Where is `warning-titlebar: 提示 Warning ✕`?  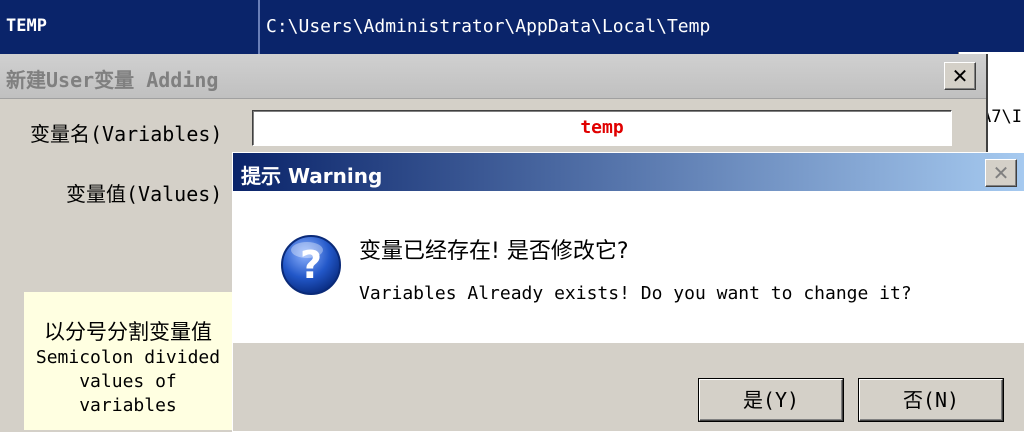
warning-titlebar: 提示 Warning ✕ is located at coordinates (628, 172).